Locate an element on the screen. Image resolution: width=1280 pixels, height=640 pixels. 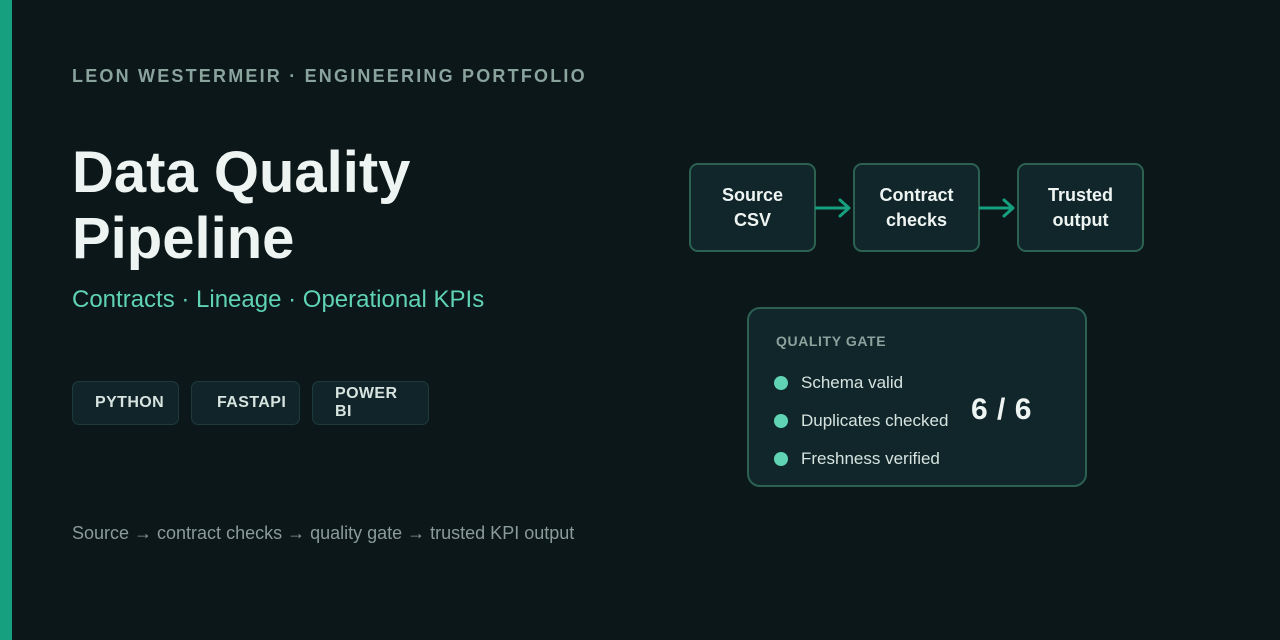
page-title-line-2: Pipeline is located at coordinates (183, 238).